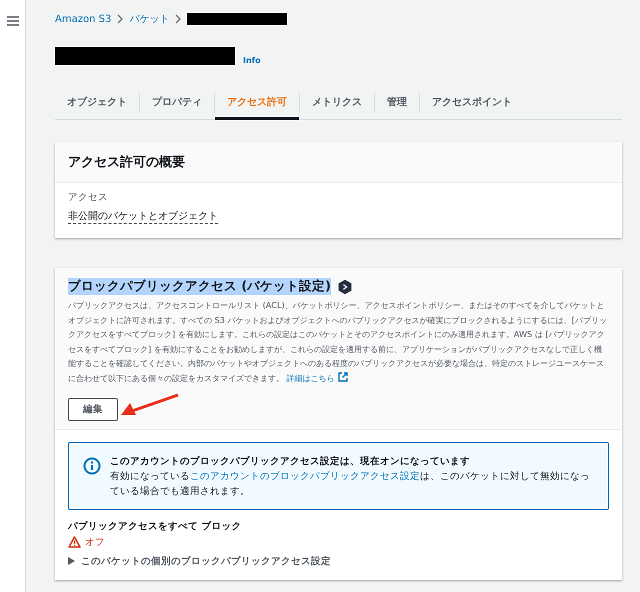 The height and width of the screenshot is (592, 640). What do you see at coordinates (199, 561) in the screenshot?
I see `expandable-section-toggle: このバケットの個別のブロックパブリックアクセス設定` at bounding box center [199, 561].